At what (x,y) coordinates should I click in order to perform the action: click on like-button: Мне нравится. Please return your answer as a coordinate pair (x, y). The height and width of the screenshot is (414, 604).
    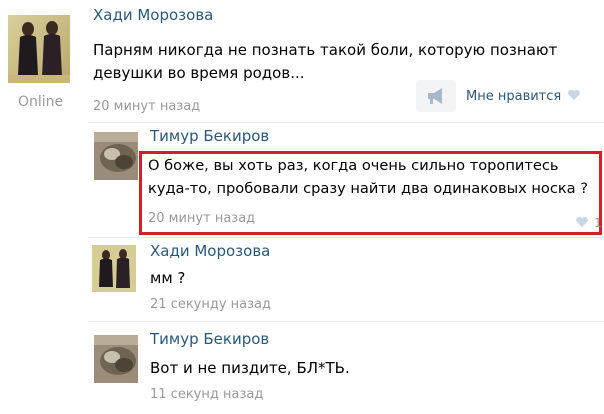
    Looking at the image, I should click on (523, 96).